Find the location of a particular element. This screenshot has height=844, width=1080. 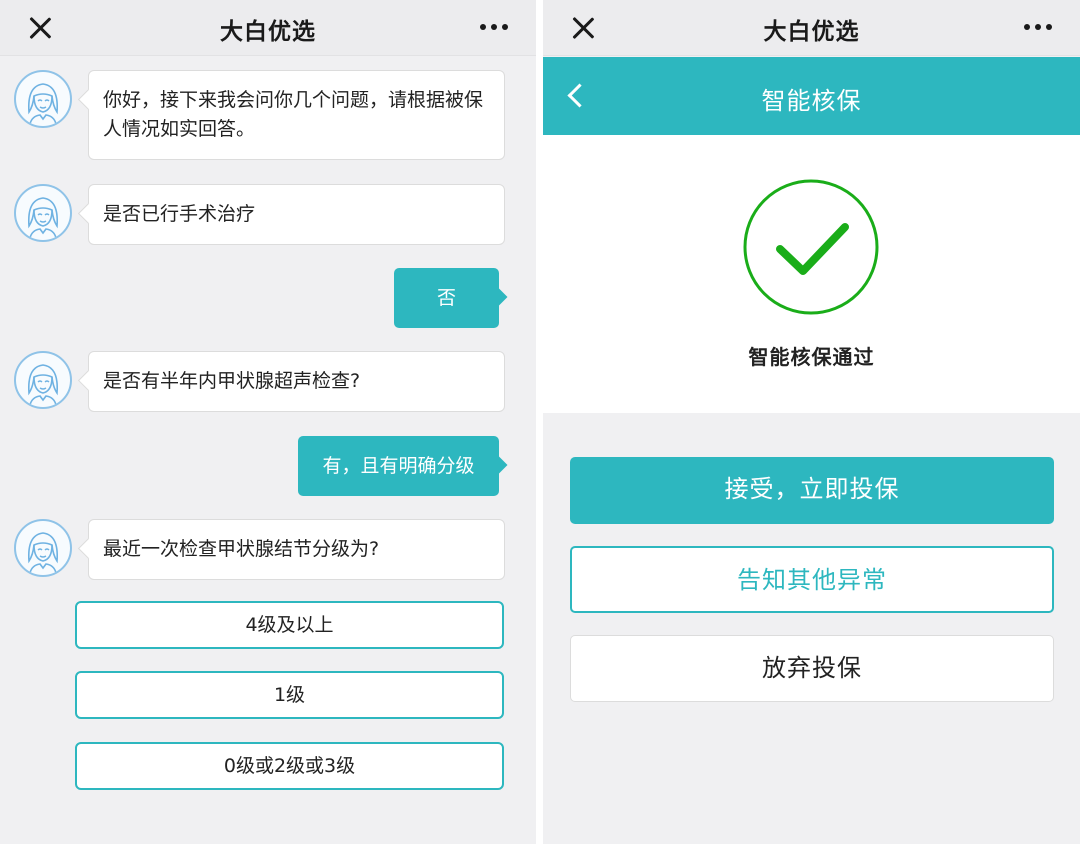

chat-message-bubble: 你好，接下来我会问你几个问题，请根据被保人情况如实回答。 is located at coordinates (296, 115).